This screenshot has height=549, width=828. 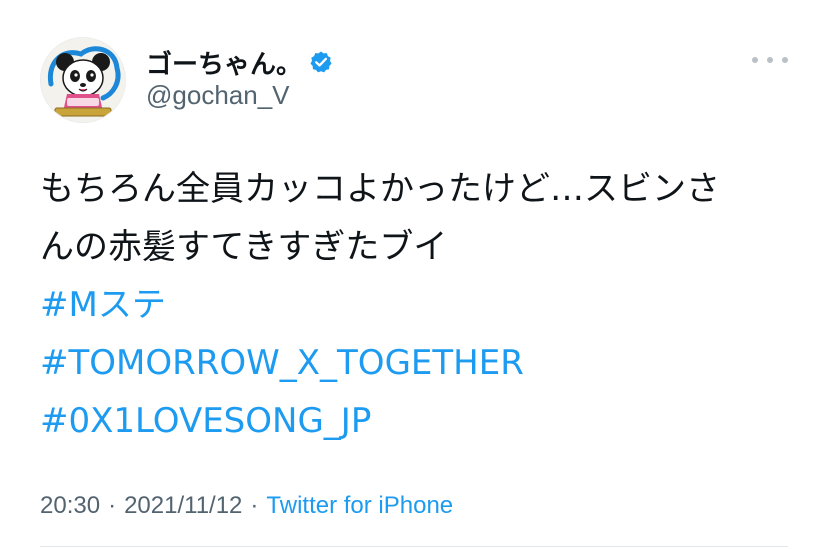 I want to click on tweet-date: 2021/11/12, so click(x=183, y=506).